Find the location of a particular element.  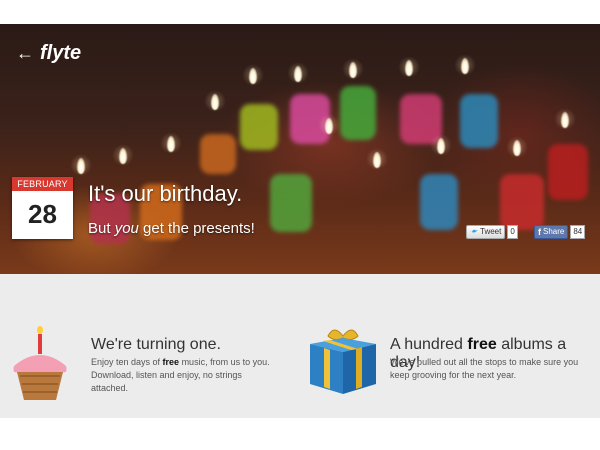

hero-headline: It's our birthday. is located at coordinates (165, 193).